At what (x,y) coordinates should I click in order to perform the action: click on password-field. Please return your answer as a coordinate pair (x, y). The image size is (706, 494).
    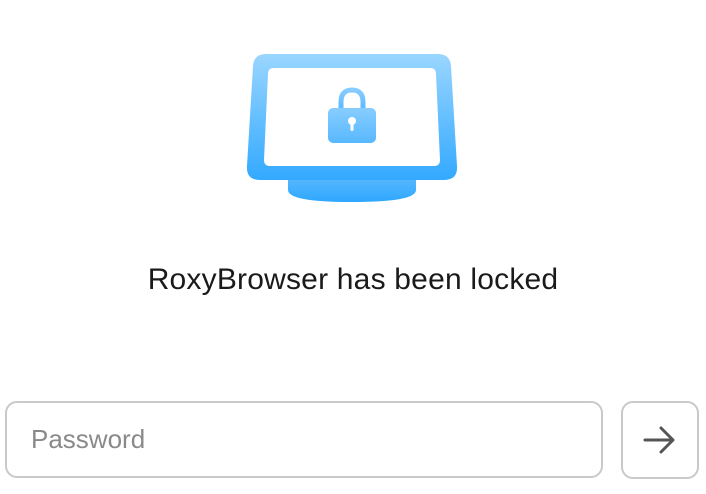
    Looking at the image, I should click on (304, 439).